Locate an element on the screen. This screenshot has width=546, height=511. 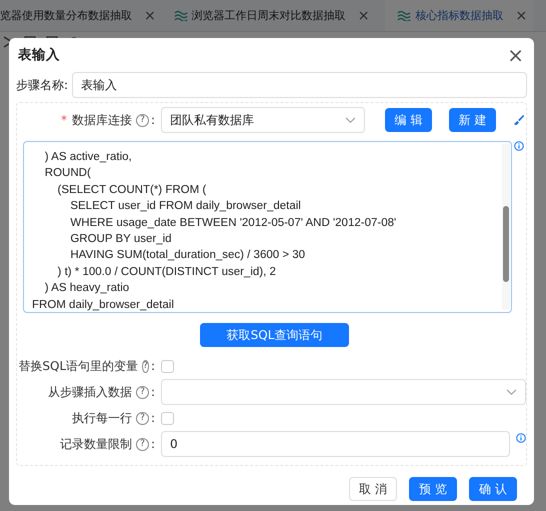
dialog-button: 取 消 is located at coordinates (373, 489).